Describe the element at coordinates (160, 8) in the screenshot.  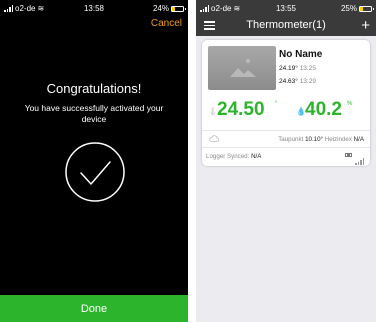
I see `battery-percent: 24%` at that location.